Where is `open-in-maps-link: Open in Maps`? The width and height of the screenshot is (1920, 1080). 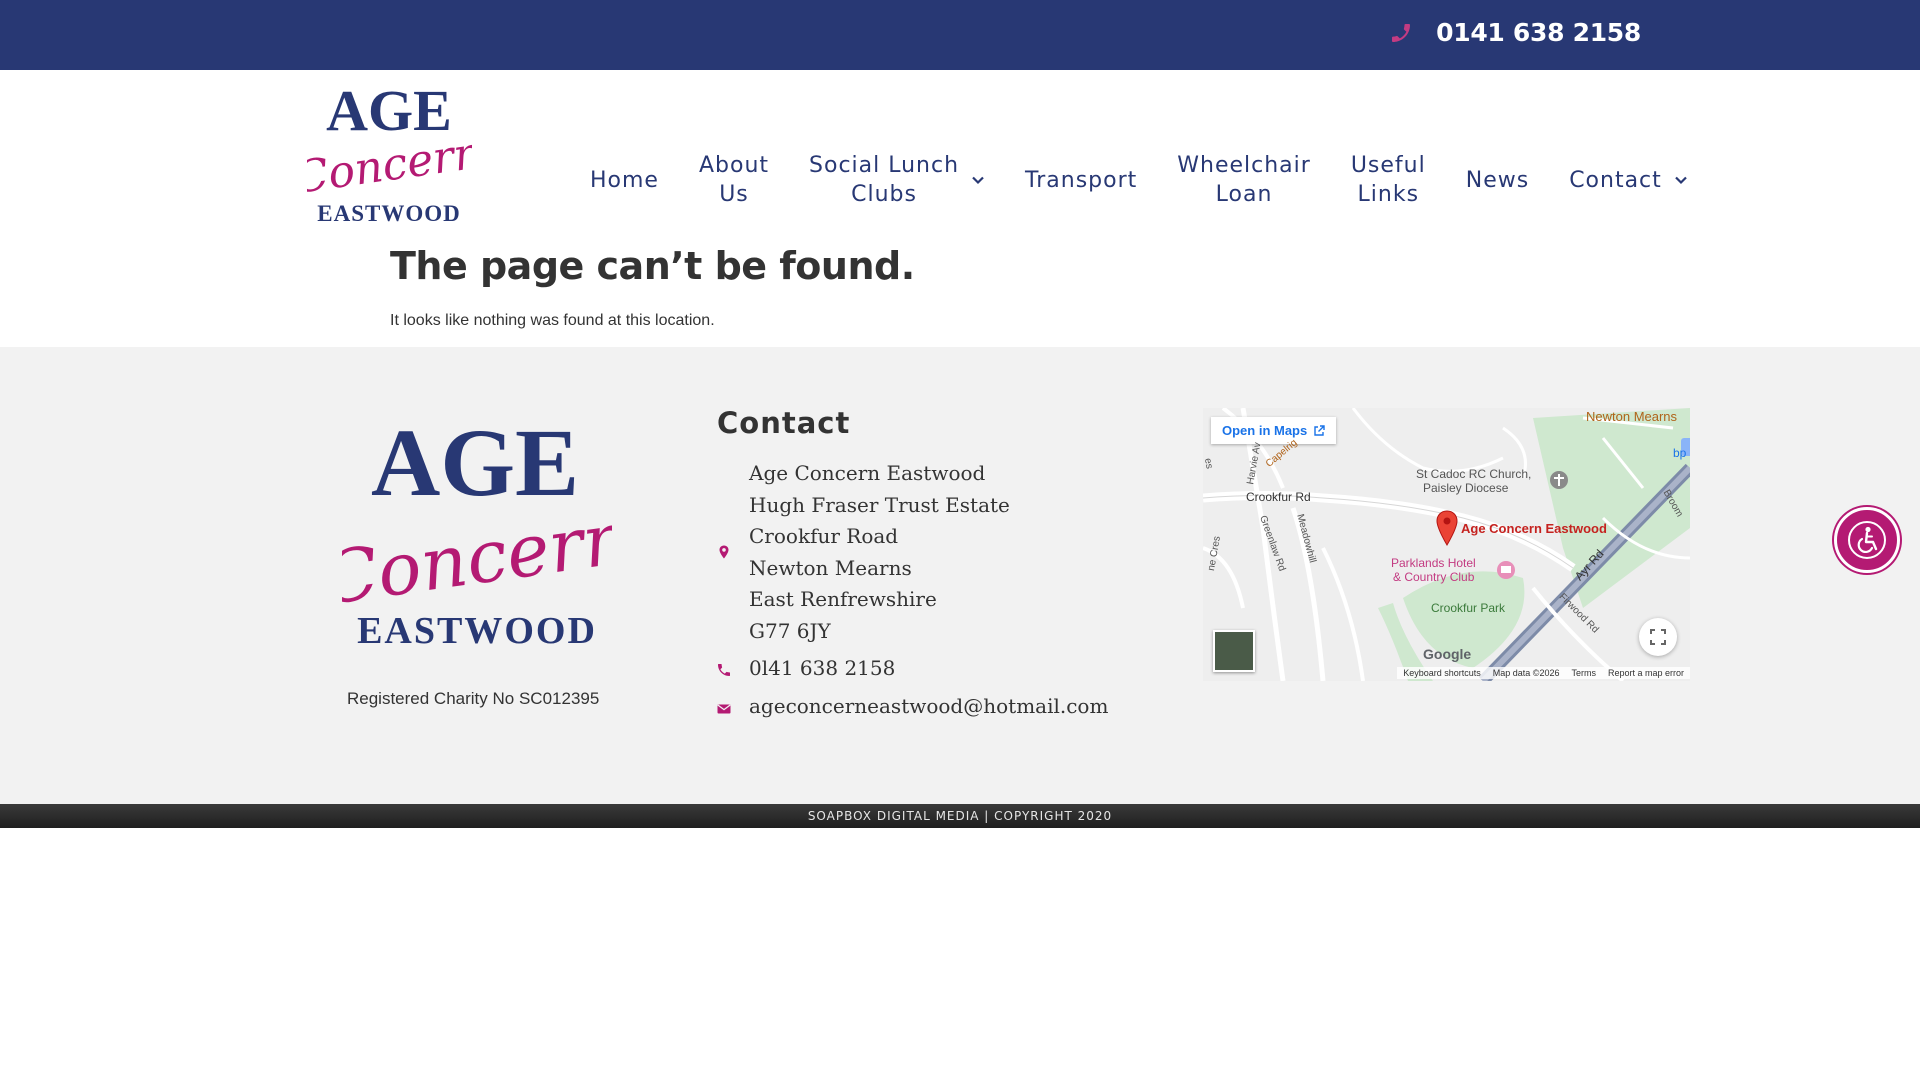
open-in-maps-link: Open in Maps is located at coordinates (1274, 430).